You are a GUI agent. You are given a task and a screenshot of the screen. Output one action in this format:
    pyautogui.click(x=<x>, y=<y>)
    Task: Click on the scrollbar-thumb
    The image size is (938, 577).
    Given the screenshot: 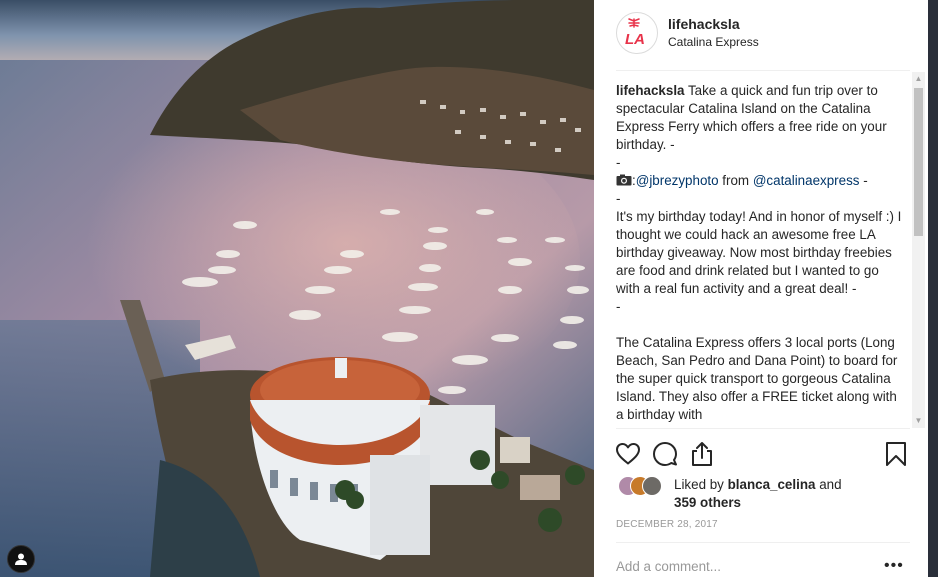 What is the action you would take?
    pyautogui.click(x=918, y=162)
    